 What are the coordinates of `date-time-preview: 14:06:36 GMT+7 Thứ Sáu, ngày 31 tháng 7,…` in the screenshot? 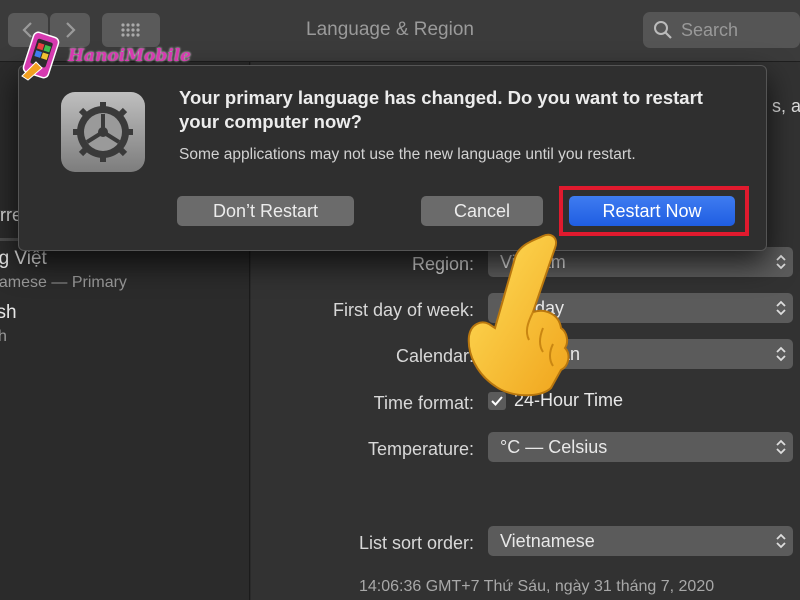 It's located at (537, 586).